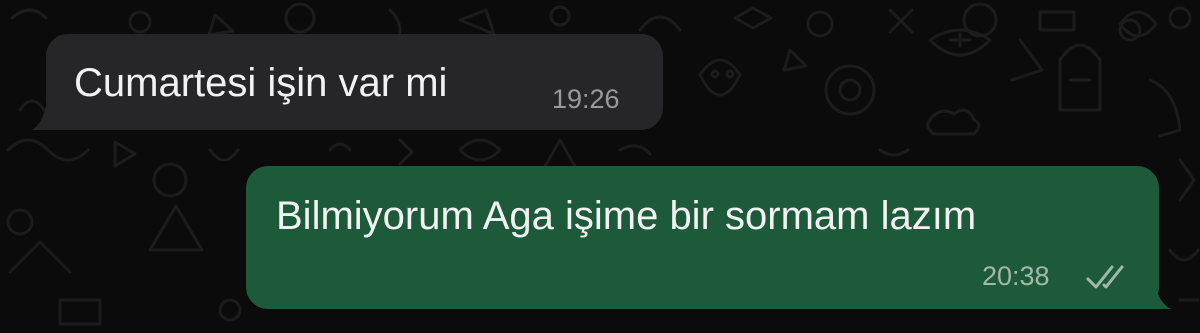  Describe the element at coordinates (1153, 292) in the screenshot. I see `outgoing-bubble-tail` at that location.